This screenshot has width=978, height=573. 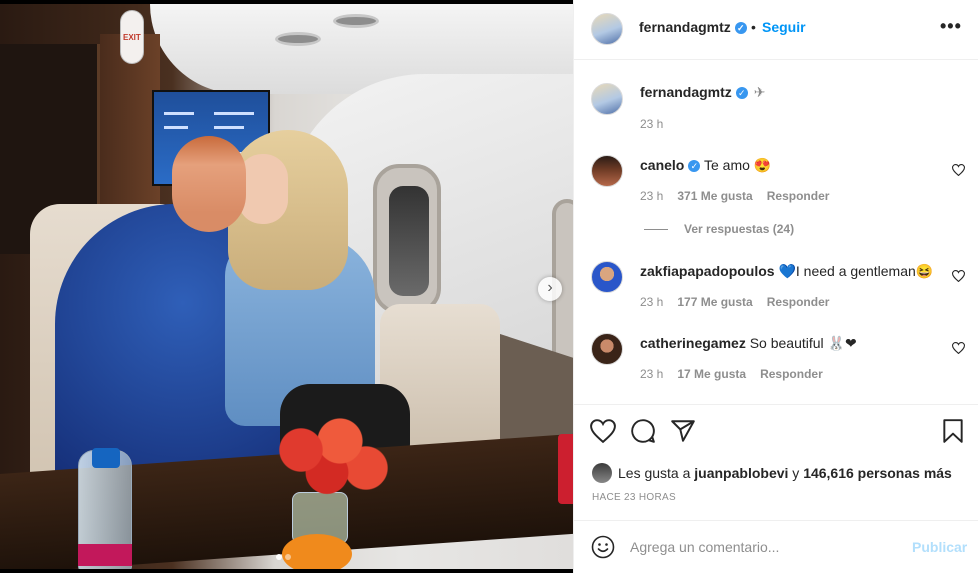 What do you see at coordinates (686, 92) in the screenshot?
I see `caption-username: fernandagmtz` at bounding box center [686, 92].